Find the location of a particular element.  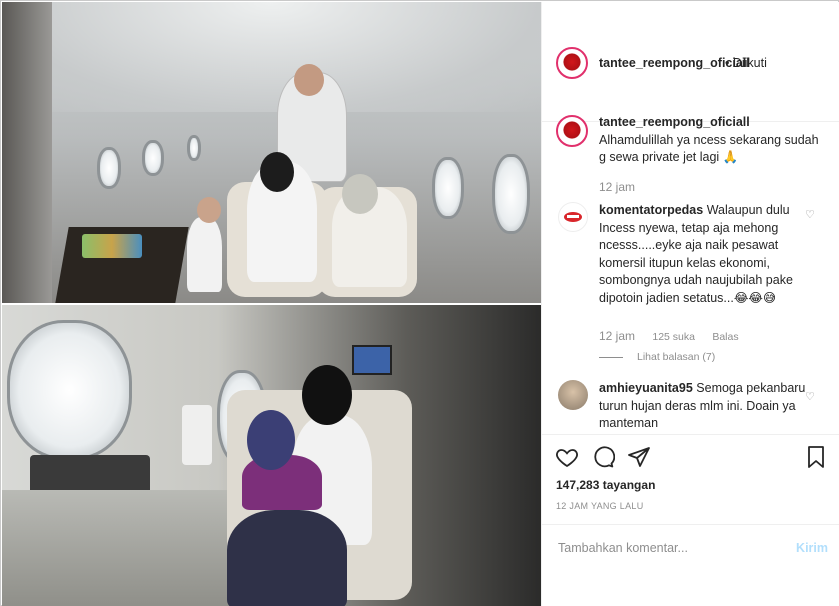

post-actions: 147,283 tayangan 12 JAM YANG LALU is located at coordinates (690, 479).